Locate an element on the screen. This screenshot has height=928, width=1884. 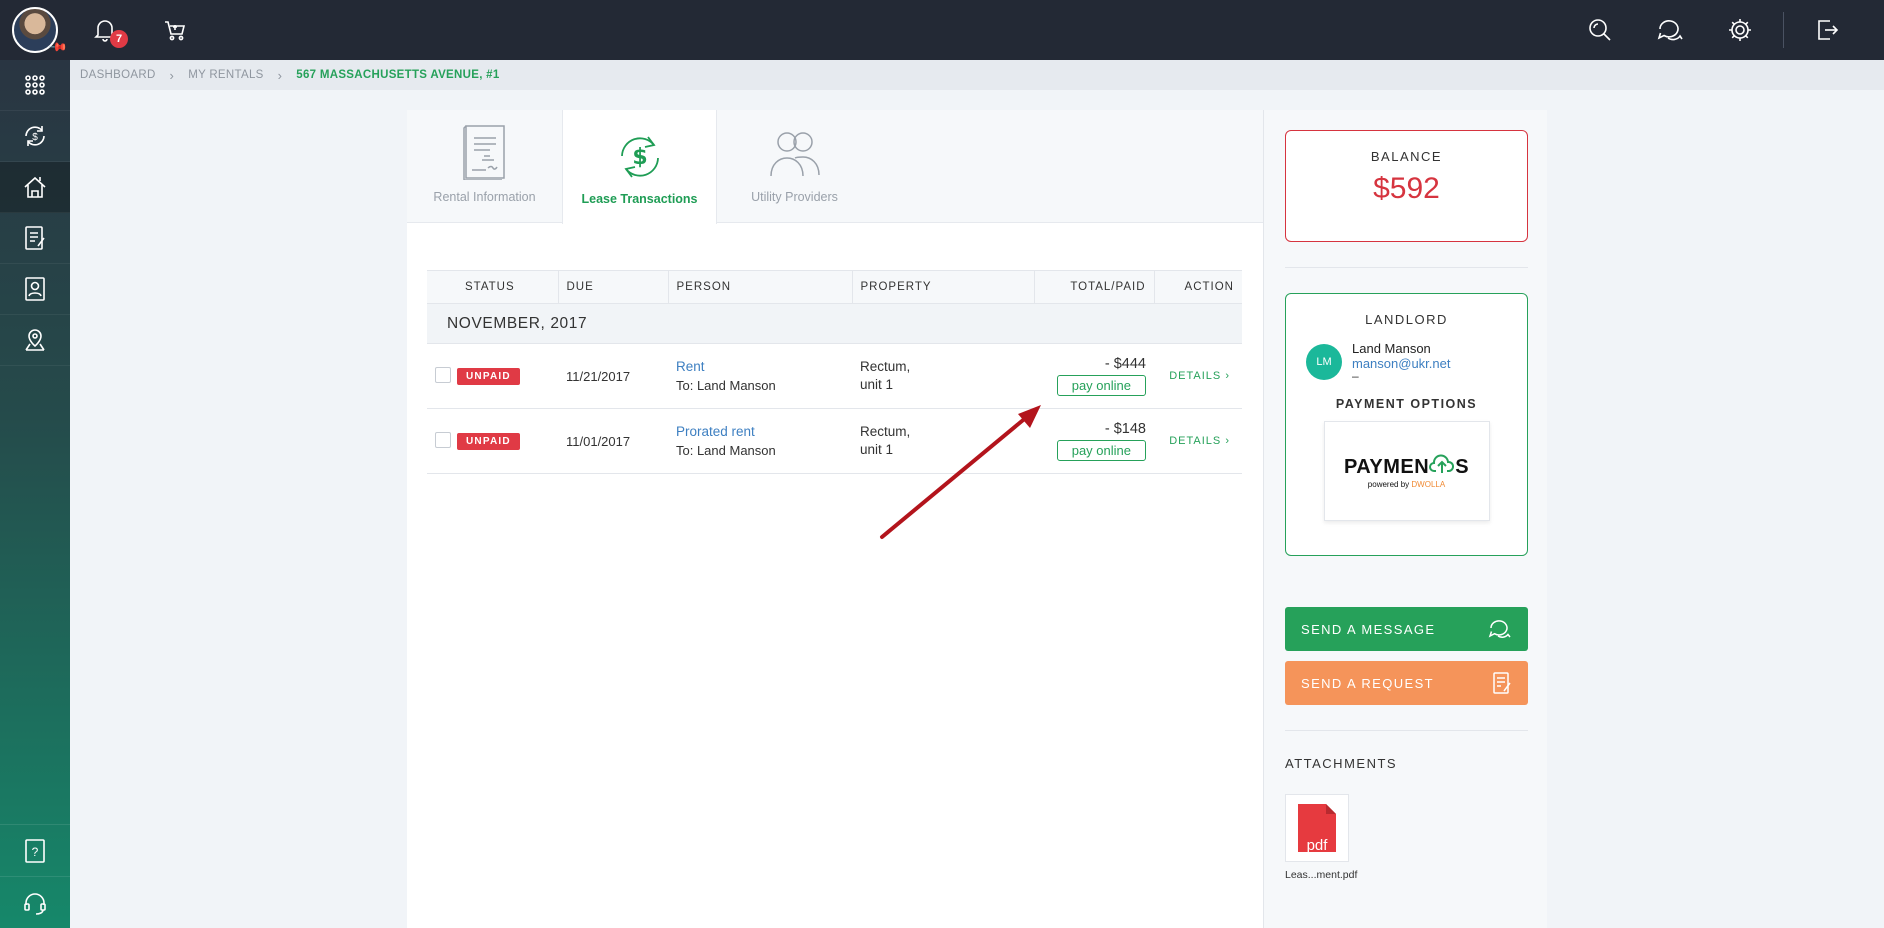
sidebar-bottom: ? is located at coordinates (35, 876).